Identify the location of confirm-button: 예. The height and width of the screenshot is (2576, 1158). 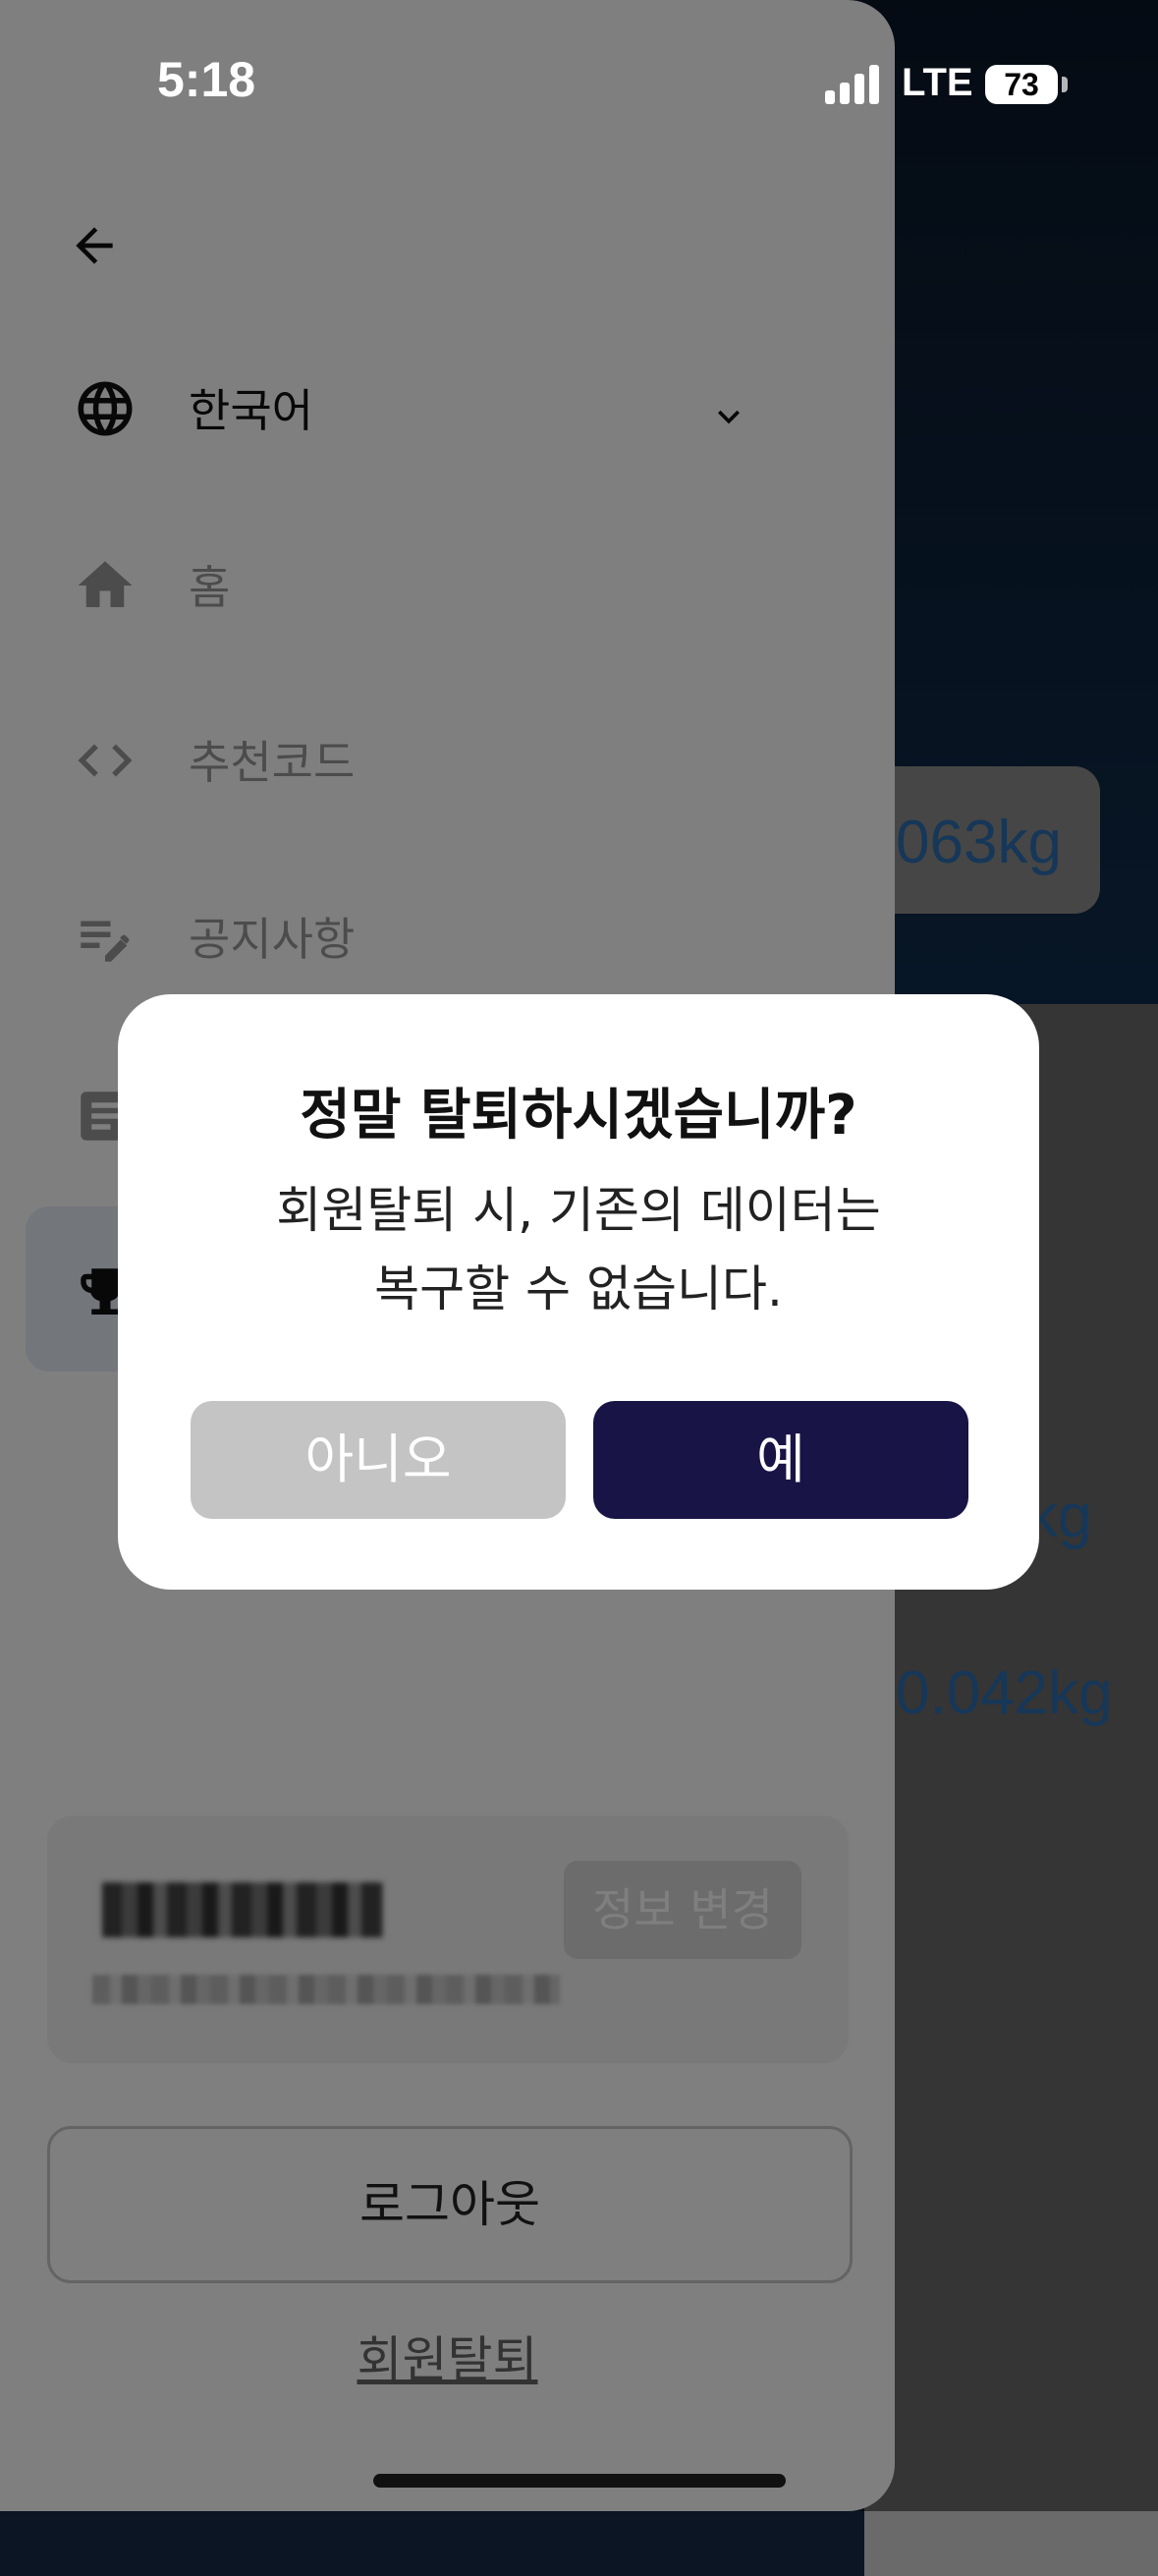
(781, 1460).